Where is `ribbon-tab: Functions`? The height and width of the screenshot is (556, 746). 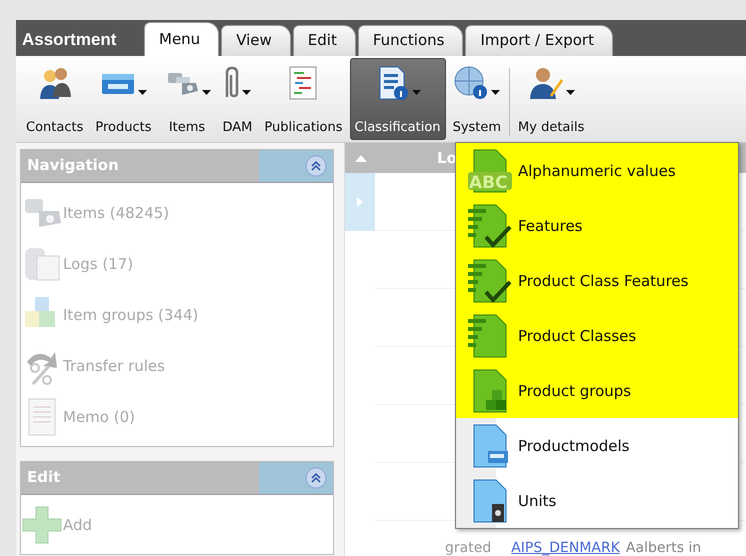
ribbon-tab: Functions is located at coordinates (411, 40).